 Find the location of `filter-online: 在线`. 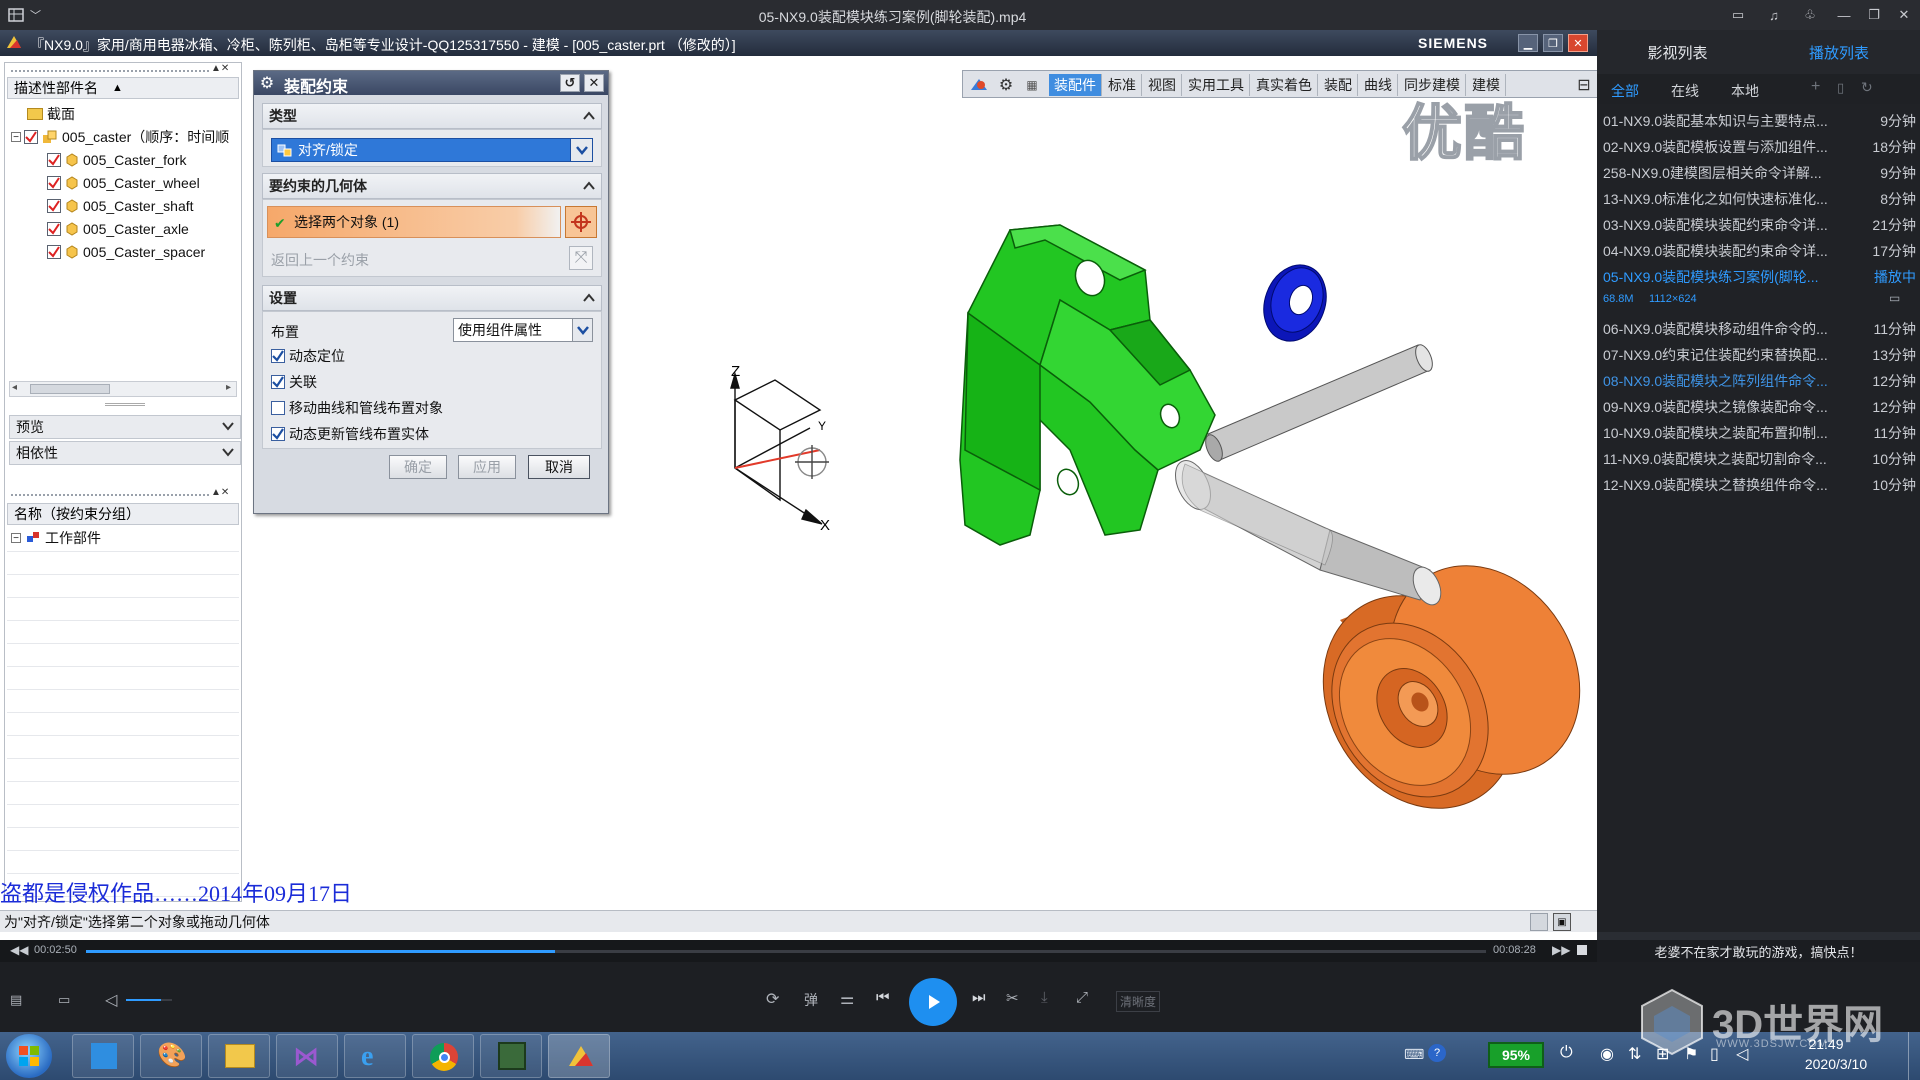

filter-online: 在线 is located at coordinates (1685, 91).